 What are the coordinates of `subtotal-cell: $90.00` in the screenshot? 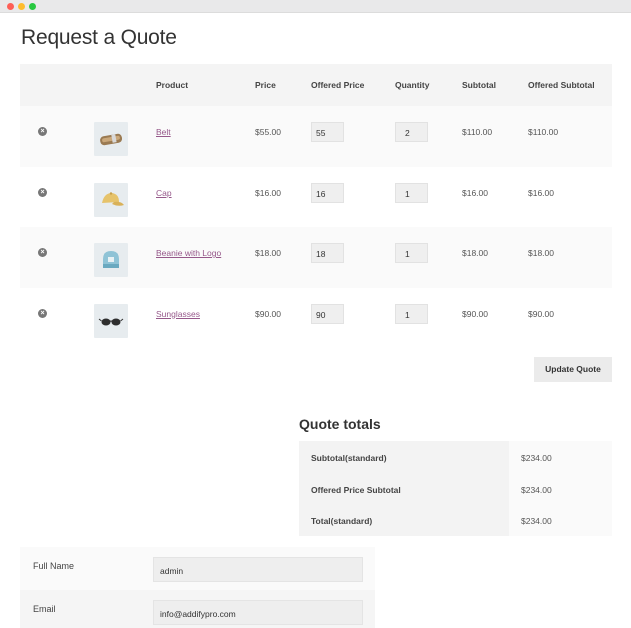 It's located at (475, 313).